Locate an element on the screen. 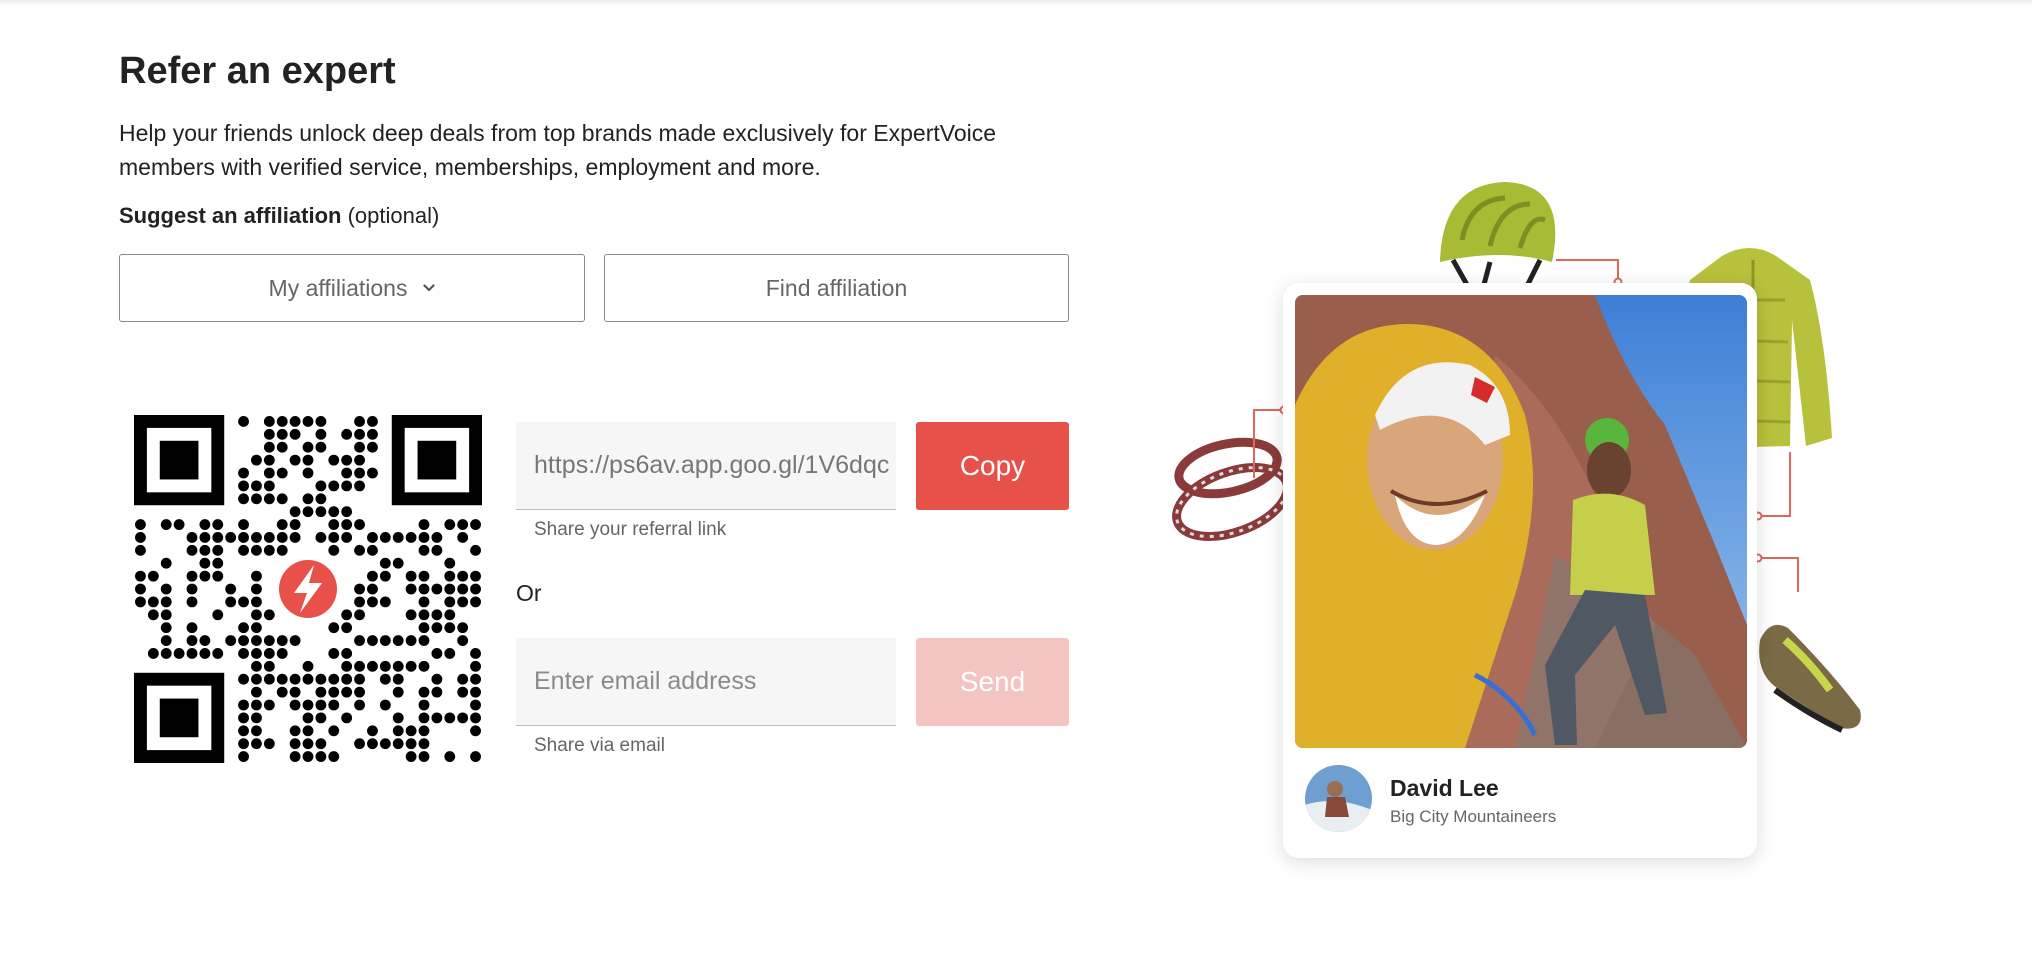 The height and width of the screenshot is (966, 2032). page-title: Refer an expert is located at coordinates (257, 71).